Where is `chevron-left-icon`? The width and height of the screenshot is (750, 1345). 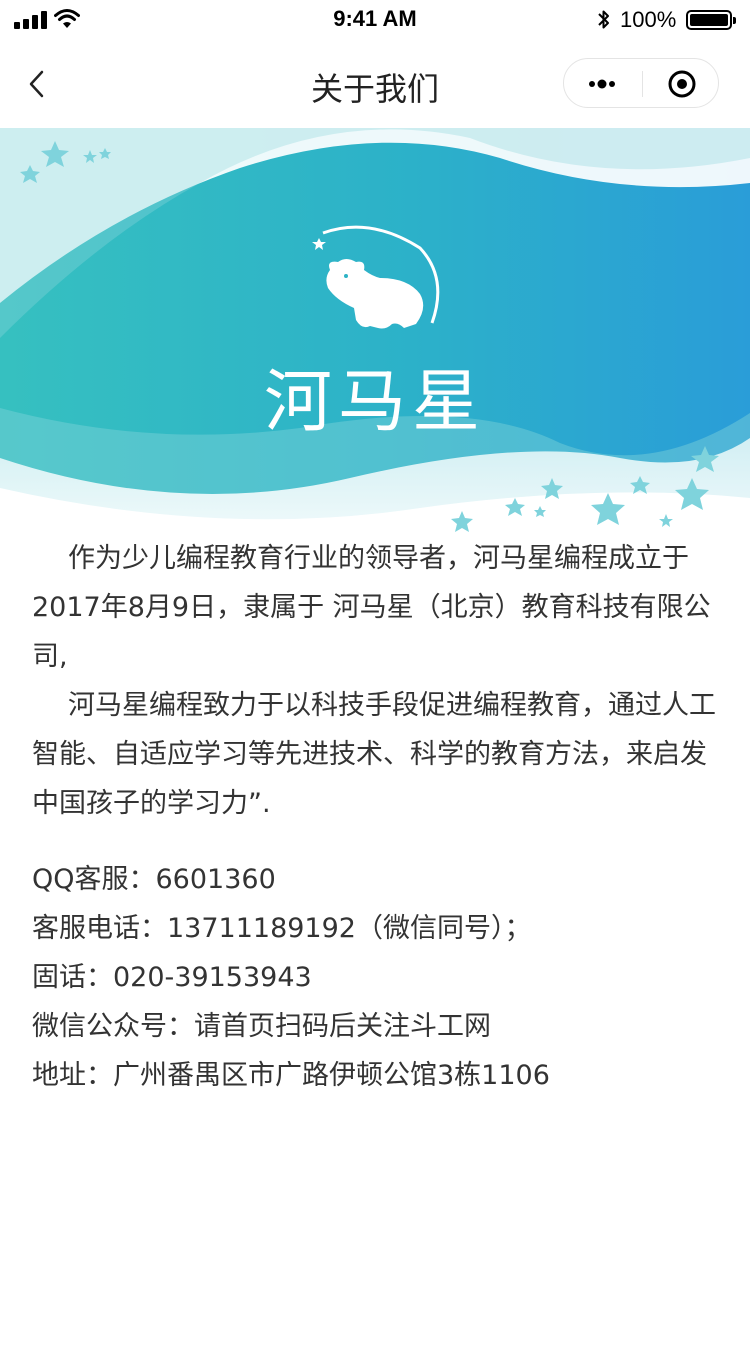
chevron-left-icon is located at coordinates (36, 84).